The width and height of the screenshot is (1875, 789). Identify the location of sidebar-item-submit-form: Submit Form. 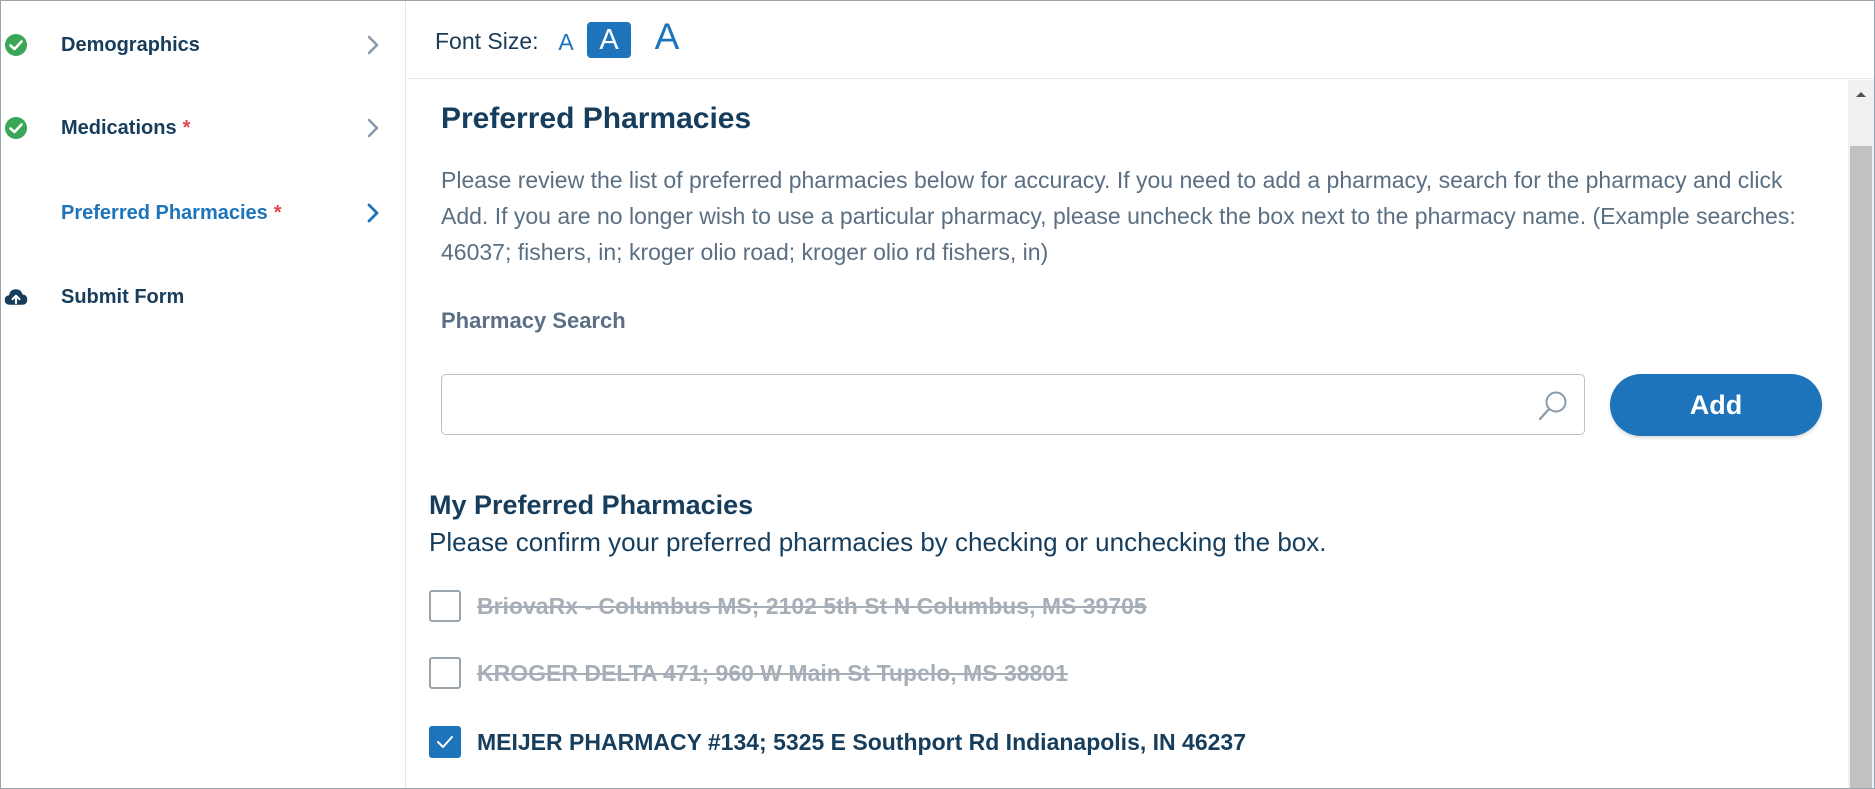
(203, 297).